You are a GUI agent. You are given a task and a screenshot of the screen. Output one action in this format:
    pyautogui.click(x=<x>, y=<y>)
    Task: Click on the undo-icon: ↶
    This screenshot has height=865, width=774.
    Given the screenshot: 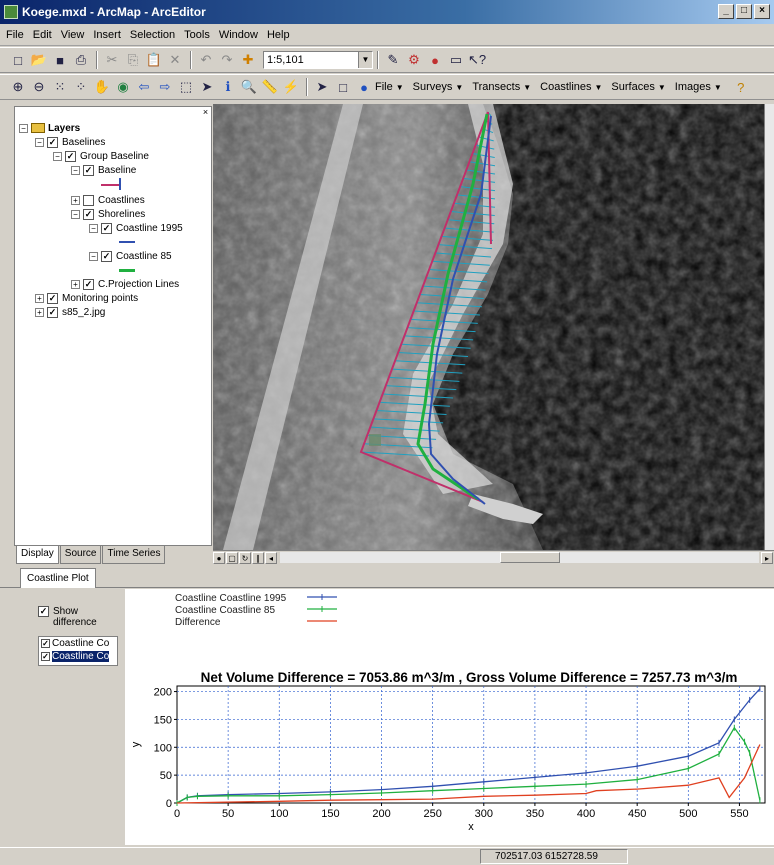 What is the action you would take?
    pyautogui.click(x=206, y=60)
    